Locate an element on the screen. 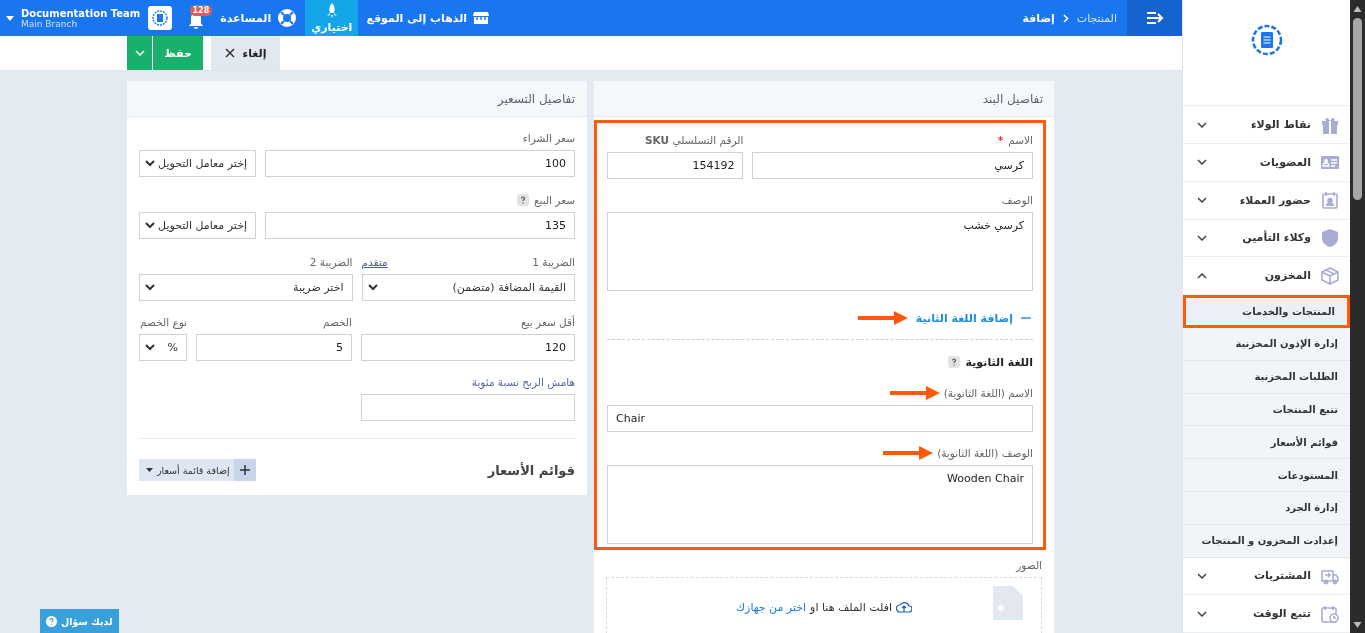 This screenshot has width=1365, height=633. card-title: تفاصيل التسعير is located at coordinates (357, 99).